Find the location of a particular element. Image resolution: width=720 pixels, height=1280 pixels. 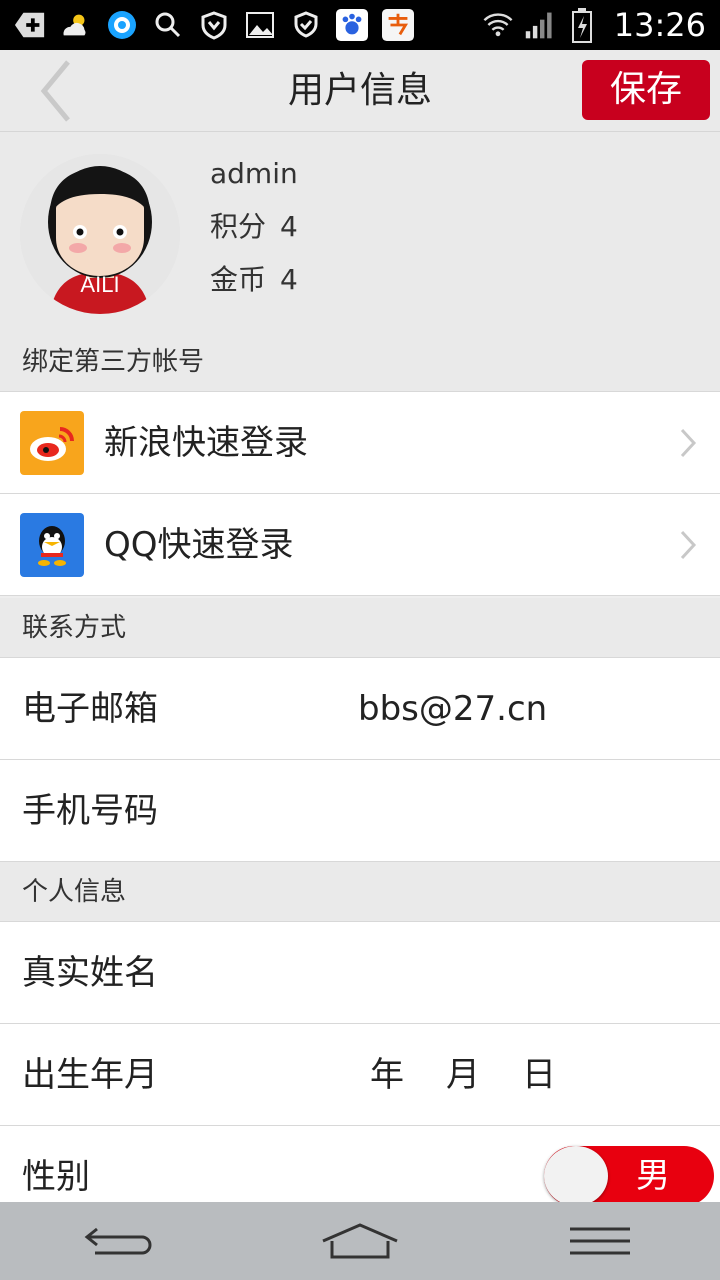

qq-login-row: QQ快速登录 is located at coordinates (360, 545).